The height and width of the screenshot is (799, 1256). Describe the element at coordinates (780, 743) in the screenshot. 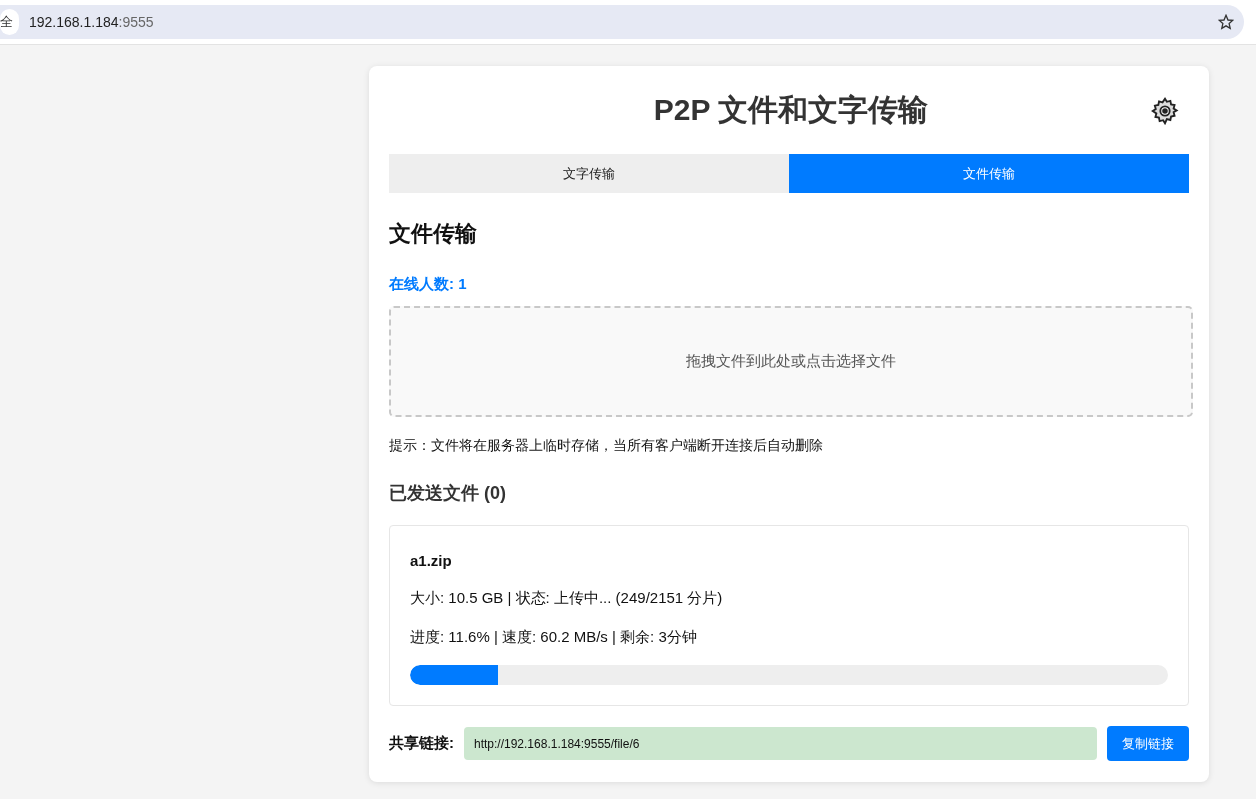

I see `share-link-field: http://192.168.1.184:9555/file/6` at that location.